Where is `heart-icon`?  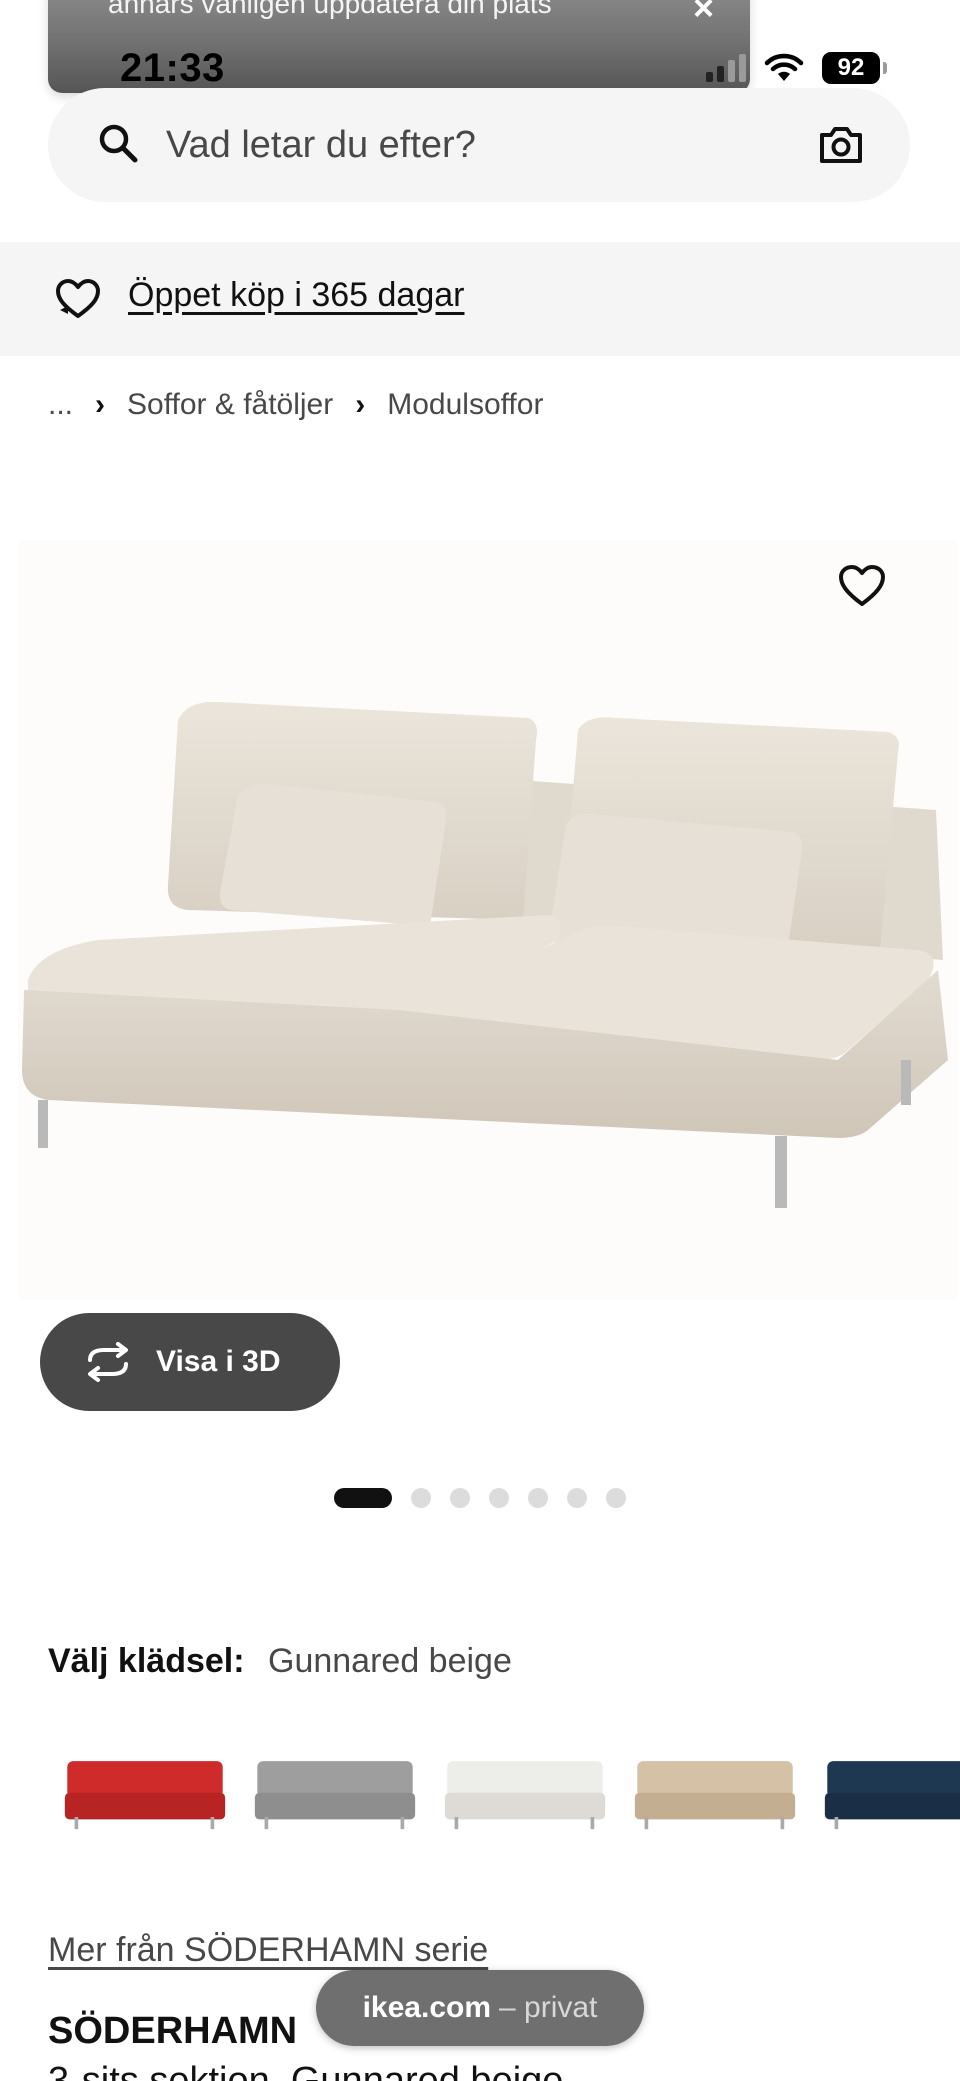 heart-icon is located at coordinates (862, 586).